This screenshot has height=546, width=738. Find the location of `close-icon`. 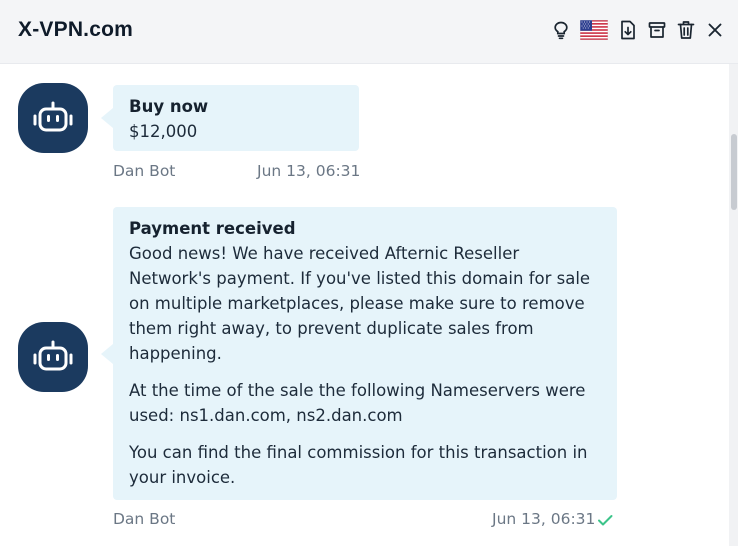

close-icon is located at coordinates (715, 30).